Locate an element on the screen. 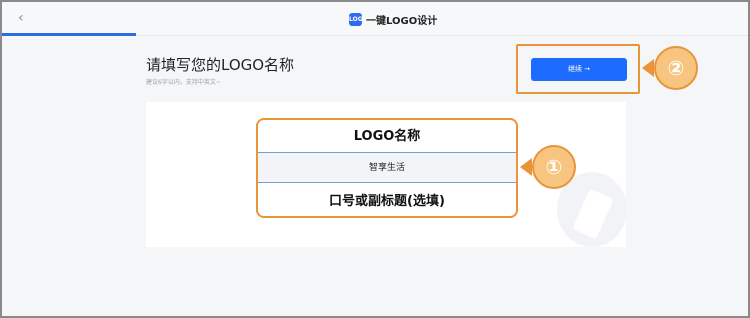 The height and width of the screenshot is (318, 750). logo-name-input: 智享生活 is located at coordinates (387, 167).